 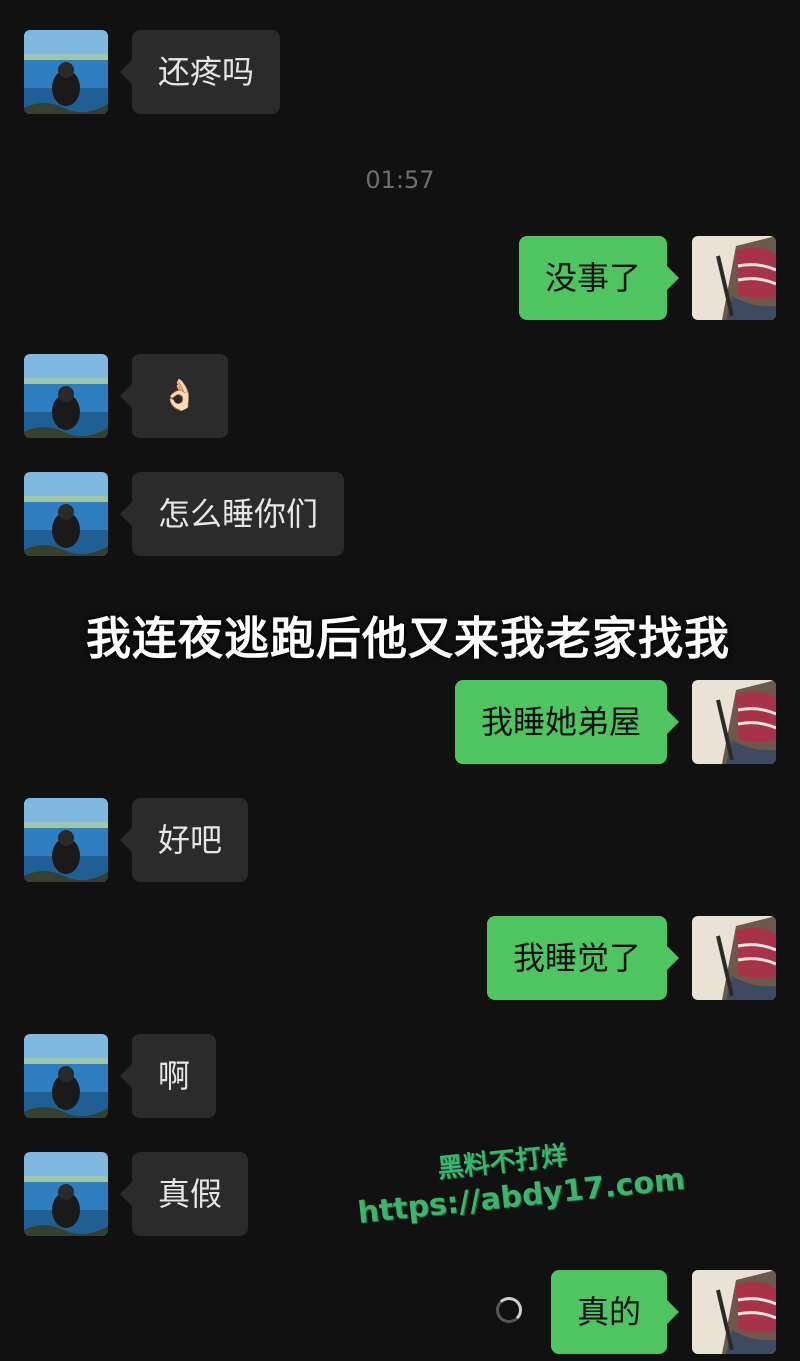 What do you see at coordinates (519, 1177) in the screenshot?
I see `watermark: 黑料不打烊 https://abdy17.com` at bounding box center [519, 1177].